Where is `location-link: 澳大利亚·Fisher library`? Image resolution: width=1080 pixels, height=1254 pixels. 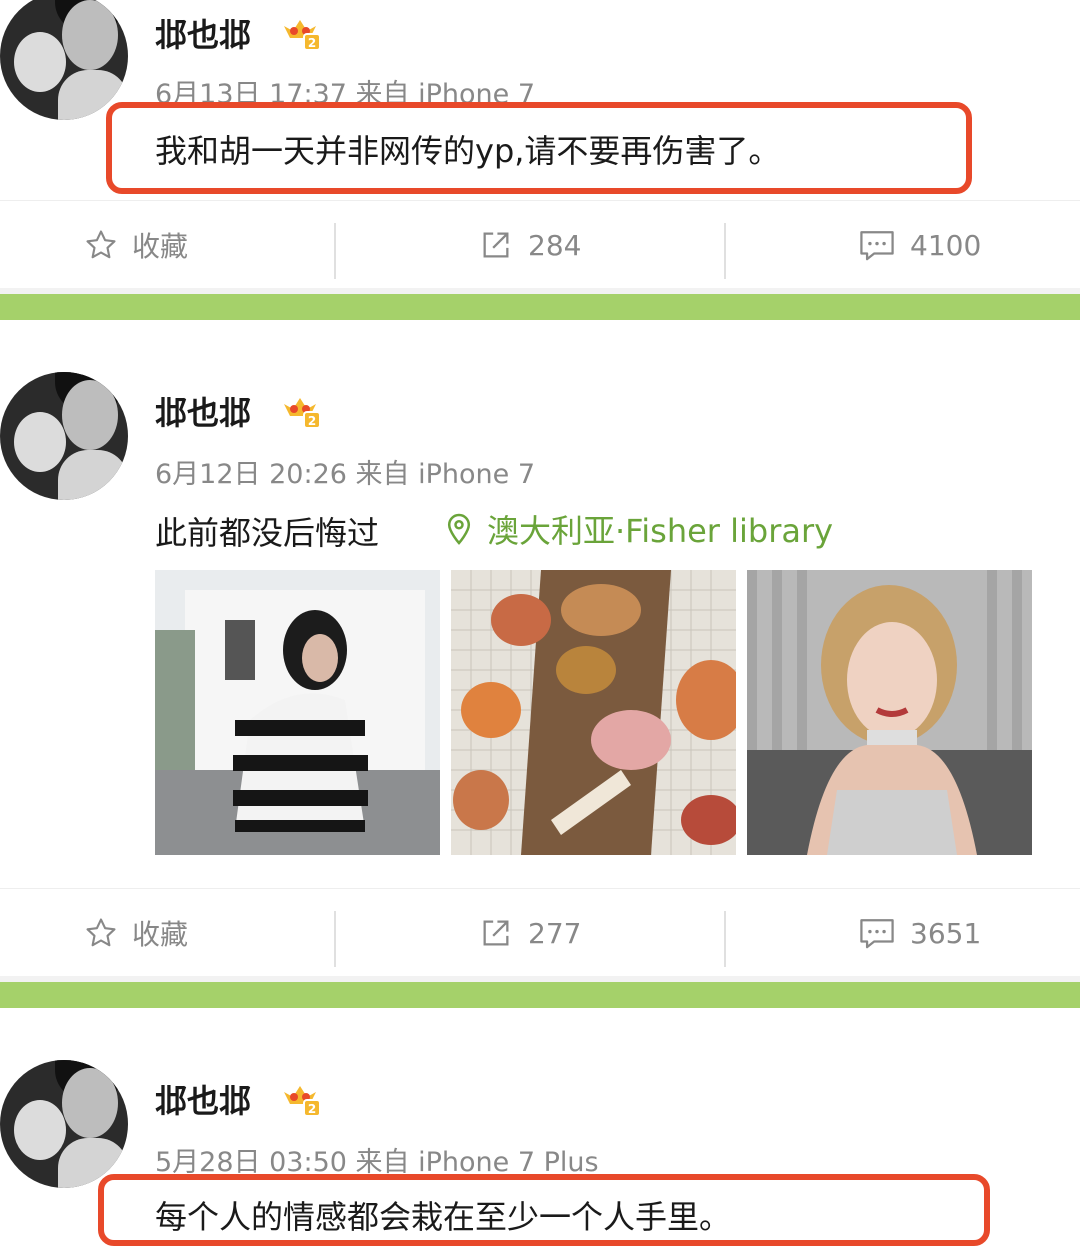
location-link: 澳大利亚·Fisher library is located at coordinates (639, 529).